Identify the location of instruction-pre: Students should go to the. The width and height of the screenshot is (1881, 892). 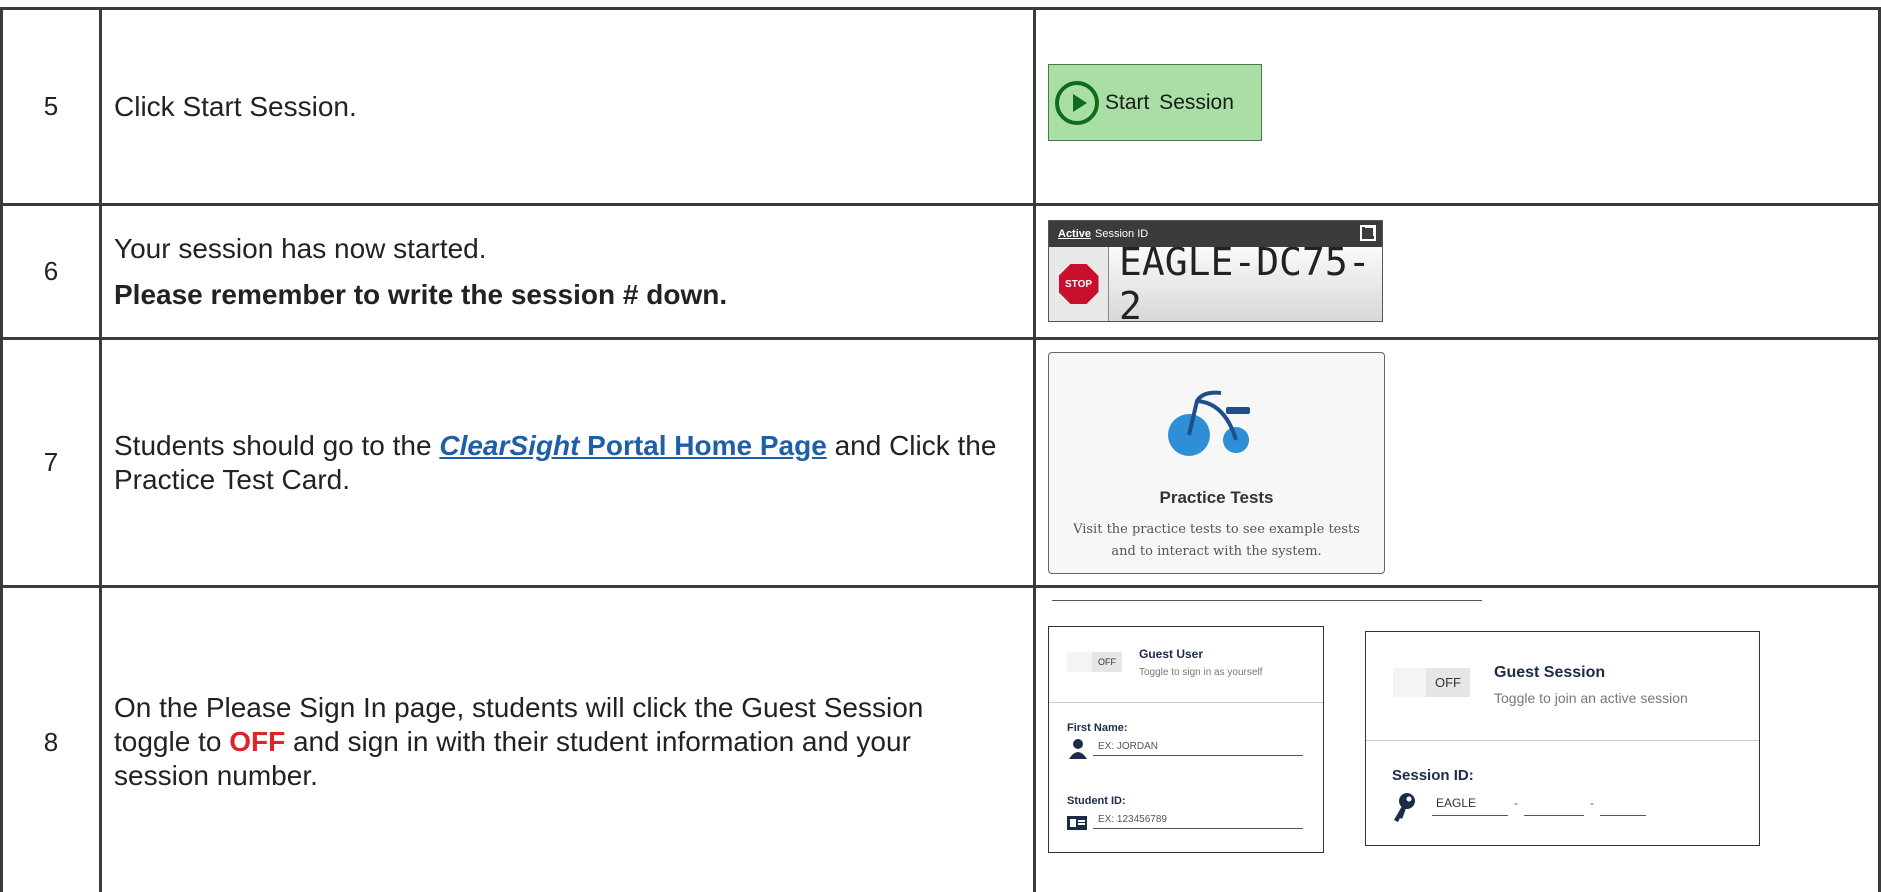
(277, 445).